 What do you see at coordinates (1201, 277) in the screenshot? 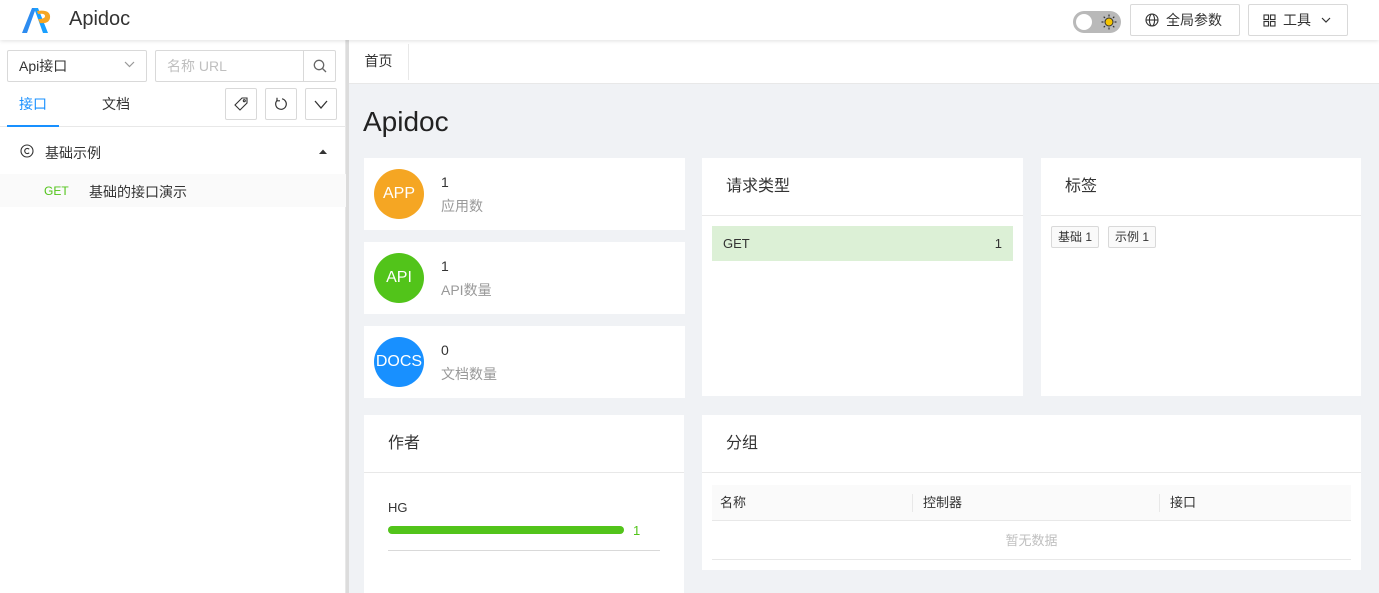
I see `tags-card: 标签 基础 1 示例 1` at bounding box center [1201, 277].